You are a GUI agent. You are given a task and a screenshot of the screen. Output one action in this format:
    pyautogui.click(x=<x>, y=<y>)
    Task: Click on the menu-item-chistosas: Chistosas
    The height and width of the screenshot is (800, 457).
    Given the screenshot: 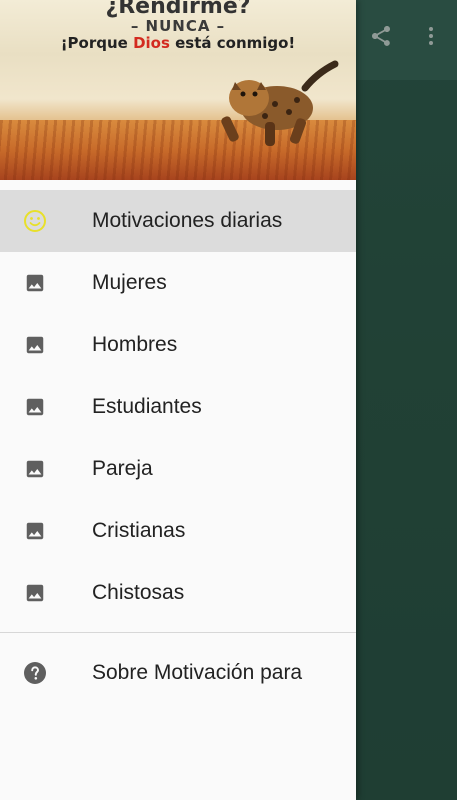 What is the action you would take?
    pyautogui.click(x=178, y=593)
    